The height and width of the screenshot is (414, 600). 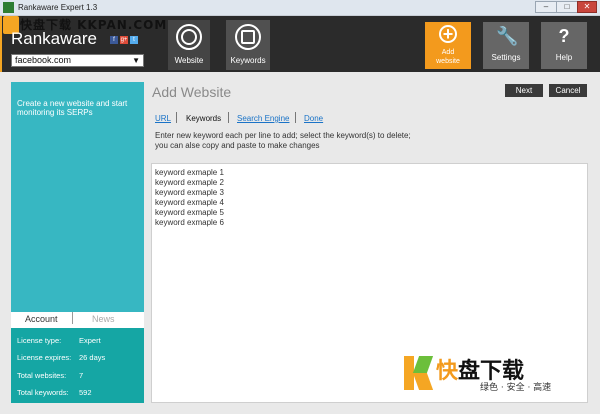 What do you see at coordinates (313, 118) in the screenshot?
I see `step-done: Done` at bounding box center [313, 118].